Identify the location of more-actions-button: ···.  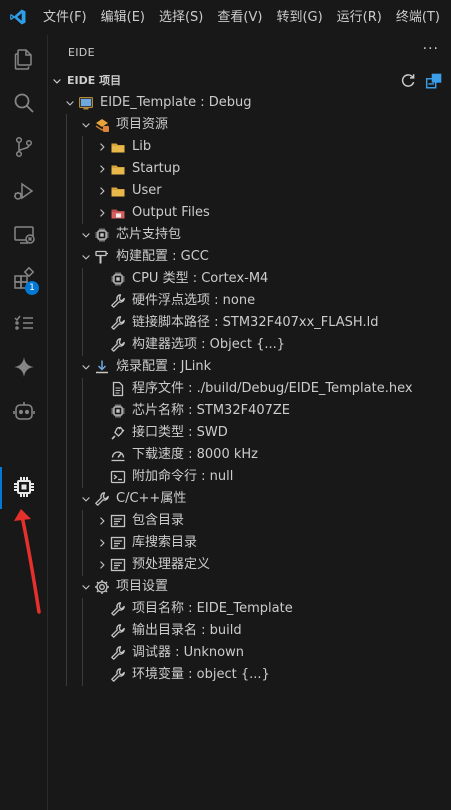
(431, 49).